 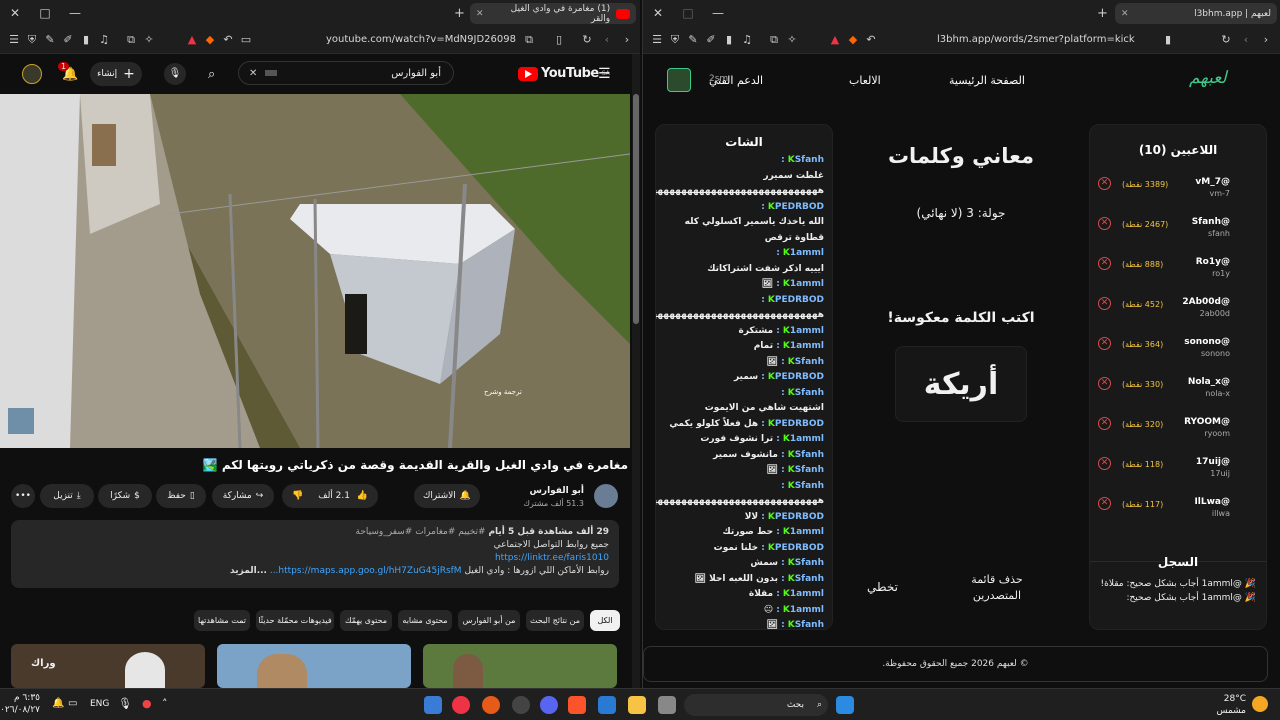 What do you see at coordinates (882, 587) in the screenshot?
I see `skip-button: تخطي` at bounding box center [882, 587].